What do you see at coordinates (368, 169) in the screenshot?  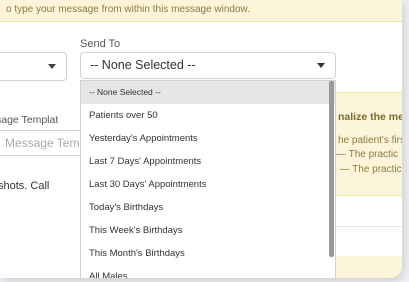 I see `personalize-line: ] — The practic` at bounding box center [368, 169].